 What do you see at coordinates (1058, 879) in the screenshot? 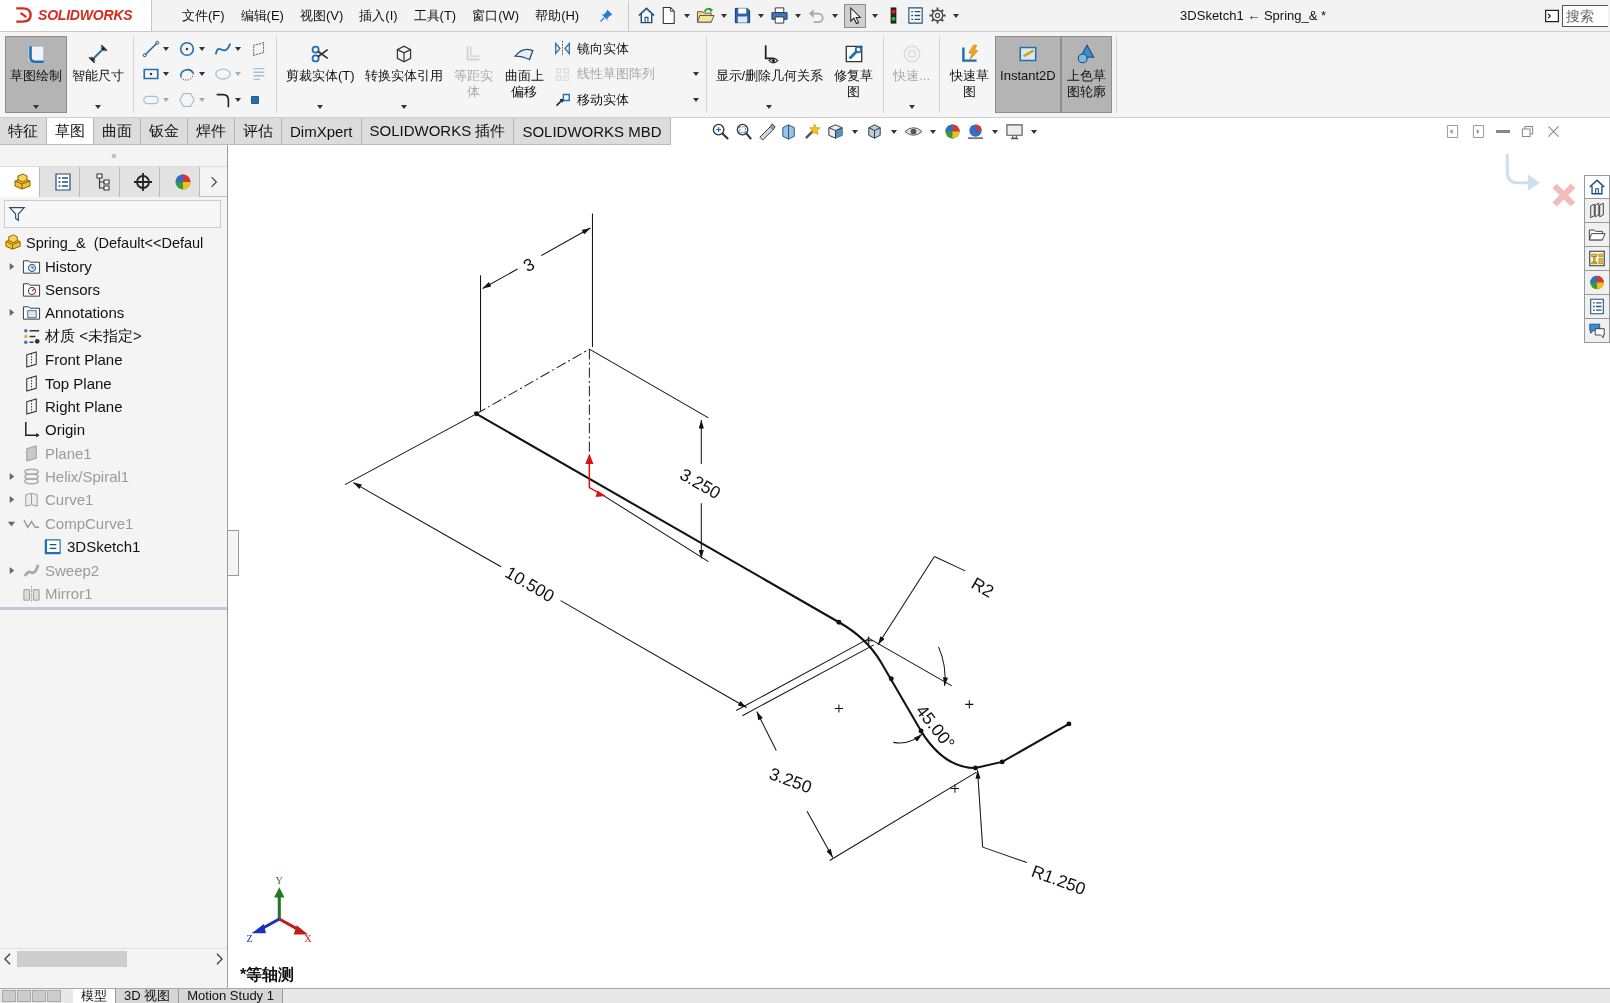
I see `dimension-value: R1.250` at bounding box center [1058, 879].